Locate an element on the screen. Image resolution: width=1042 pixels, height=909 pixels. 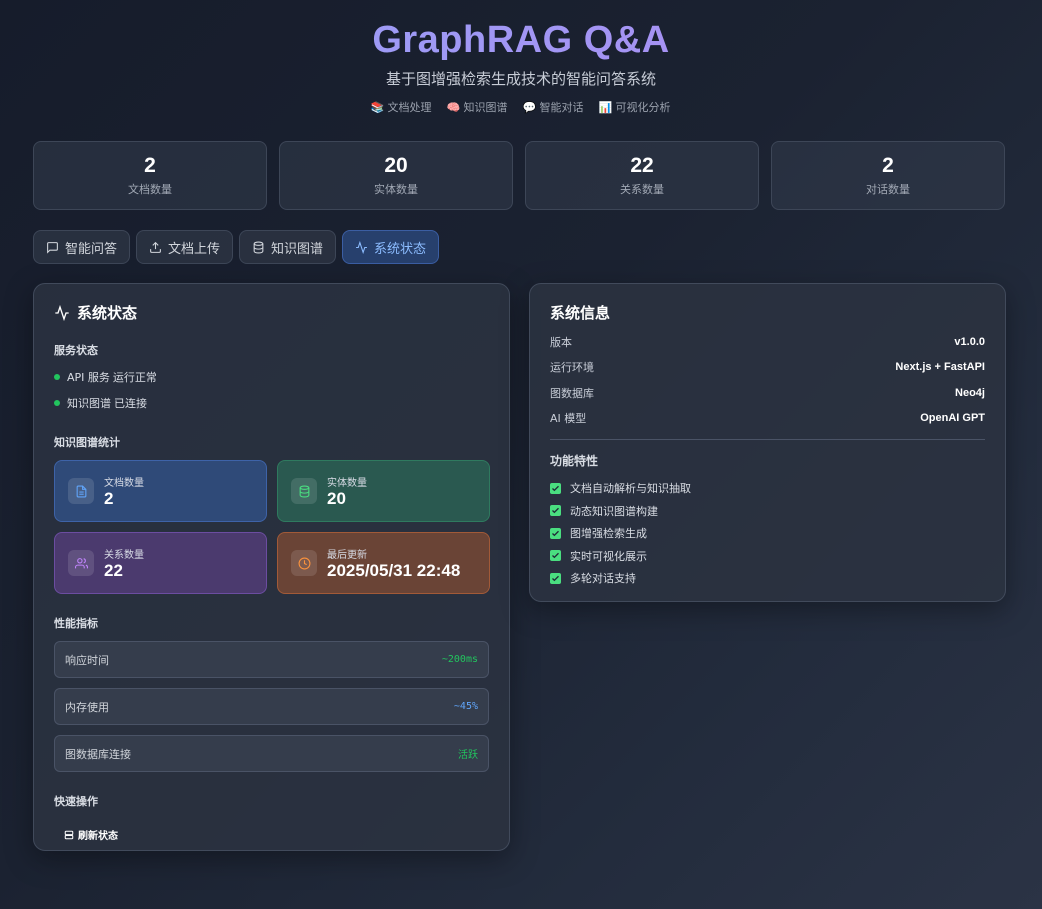
refresh-label: 刷新状态 is located at coordinates (98, 836).